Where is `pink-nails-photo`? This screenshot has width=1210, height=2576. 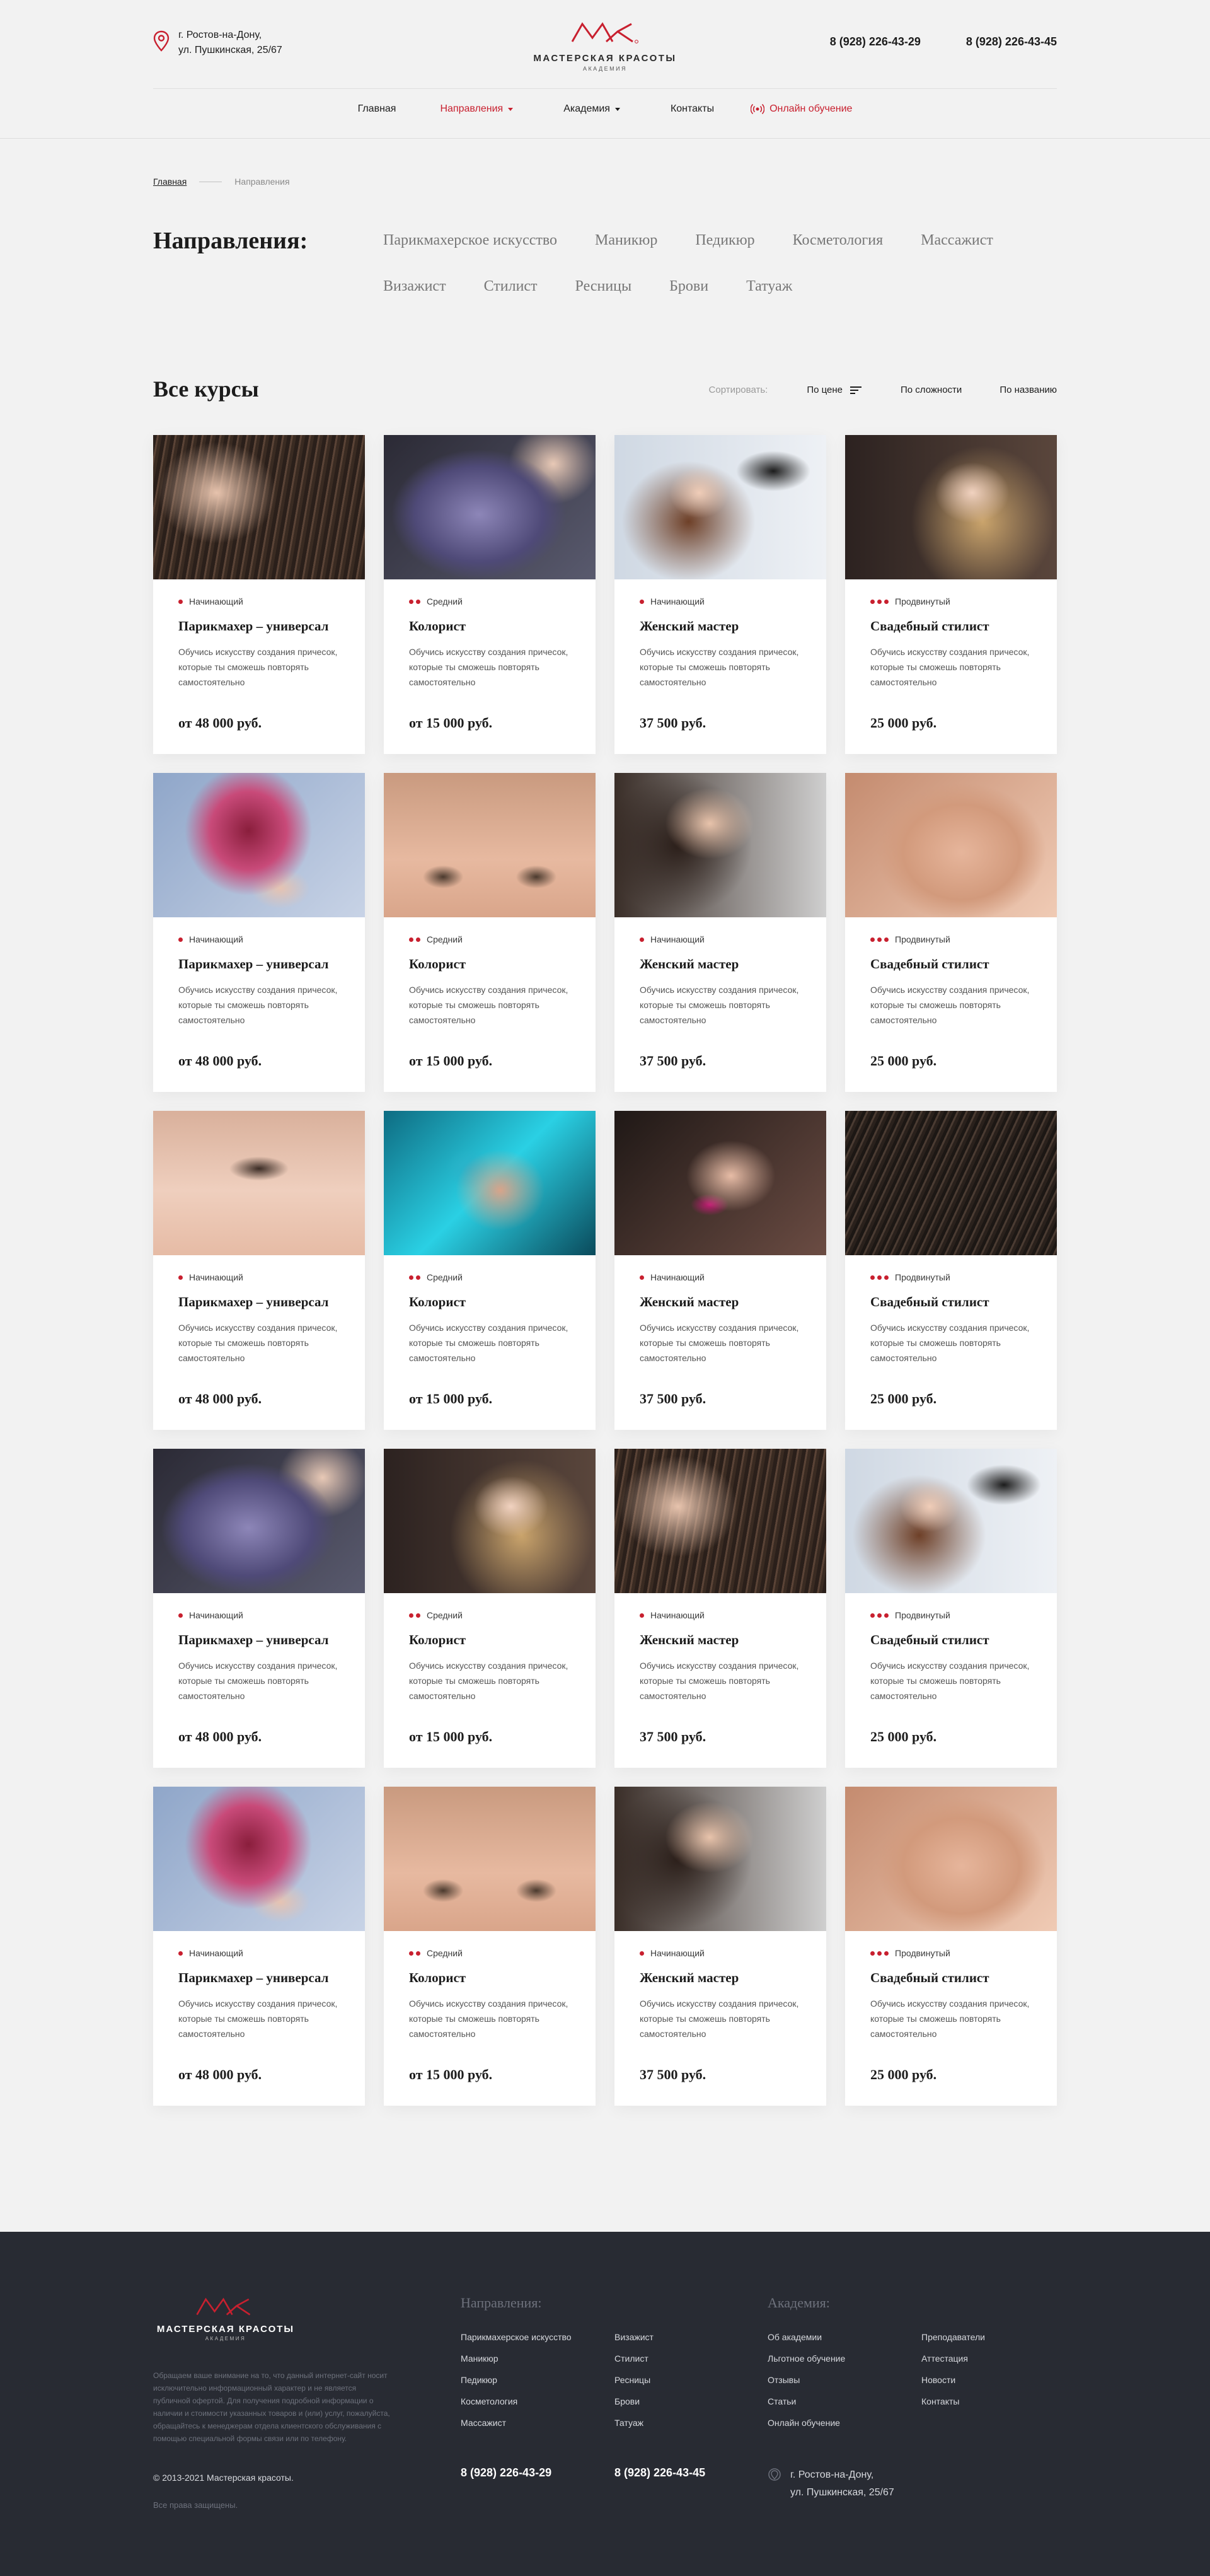 pink-nails-photo is located at coordinates (720, 1183).